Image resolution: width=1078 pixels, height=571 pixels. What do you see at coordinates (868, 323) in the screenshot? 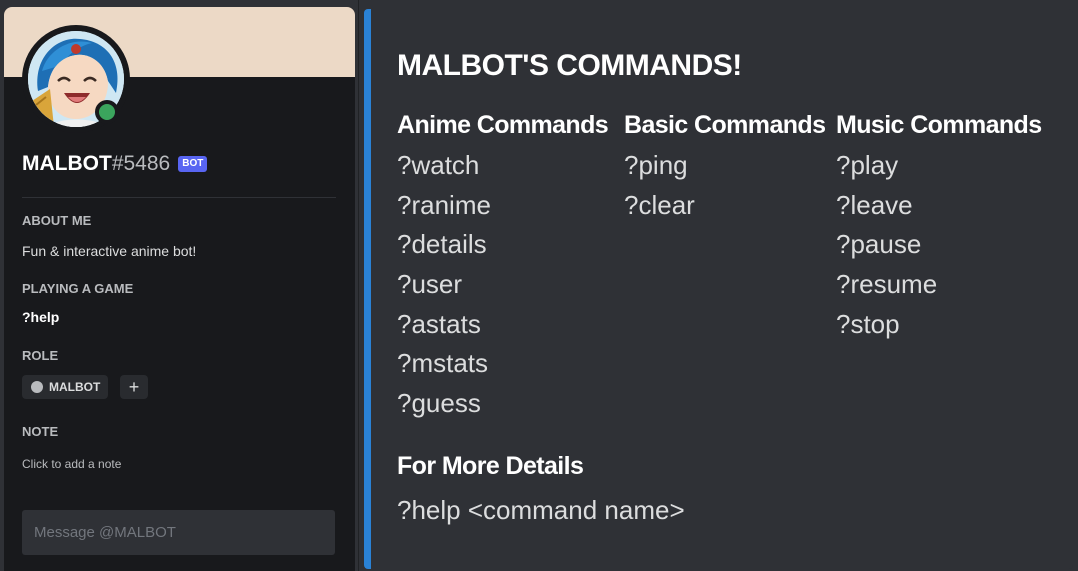
I see `command-item: ?stop` at bounding box center [868, 323].